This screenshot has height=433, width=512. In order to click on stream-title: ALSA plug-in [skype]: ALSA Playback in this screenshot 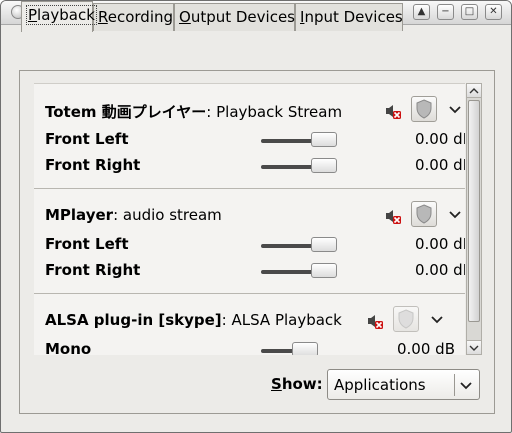, I will do `click(193, 320)`.